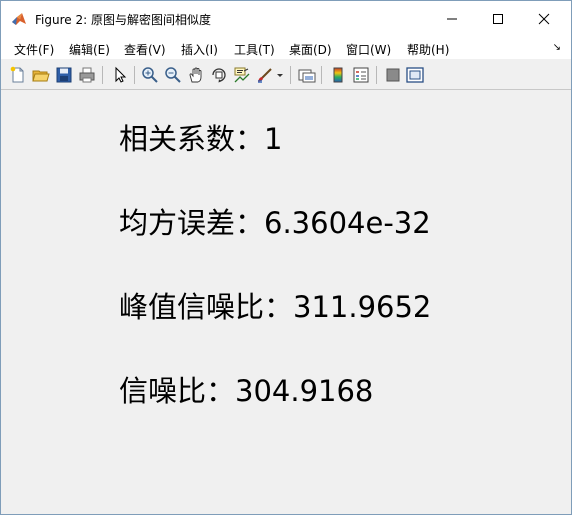 The image size is (572, 515). What do you see at coordinates (196, 75) in the screenshot?
I see `pan-icon` at bounding box center [196, 75].